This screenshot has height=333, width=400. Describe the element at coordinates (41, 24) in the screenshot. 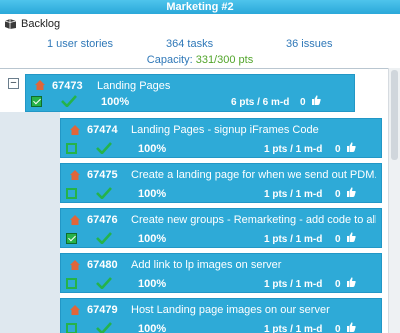

I see `backlog-label: Backlog` at that location.